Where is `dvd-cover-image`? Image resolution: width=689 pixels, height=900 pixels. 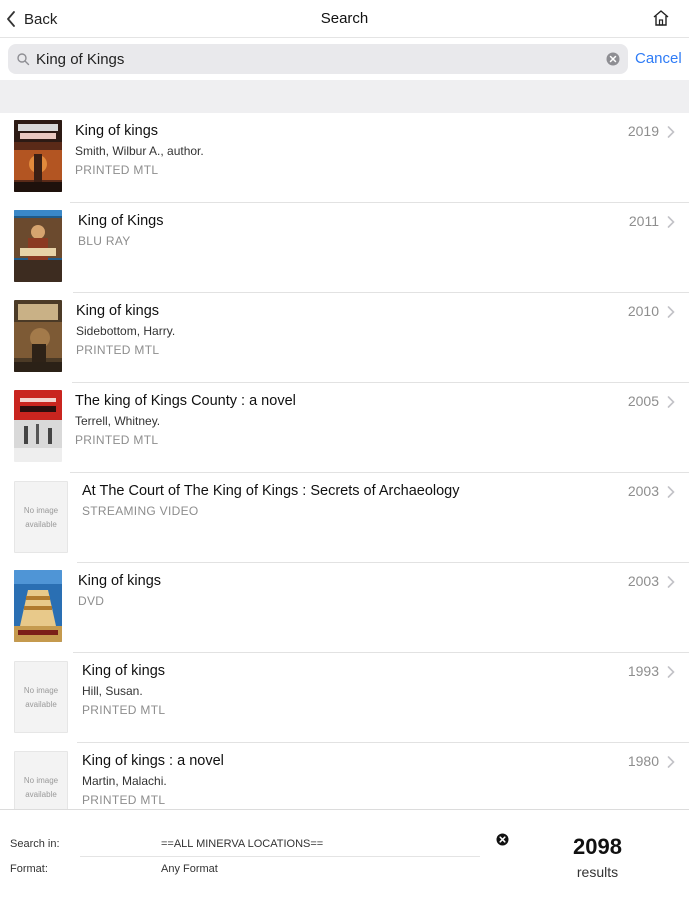 dvd-cover-image is located at coordinates (38, 606).